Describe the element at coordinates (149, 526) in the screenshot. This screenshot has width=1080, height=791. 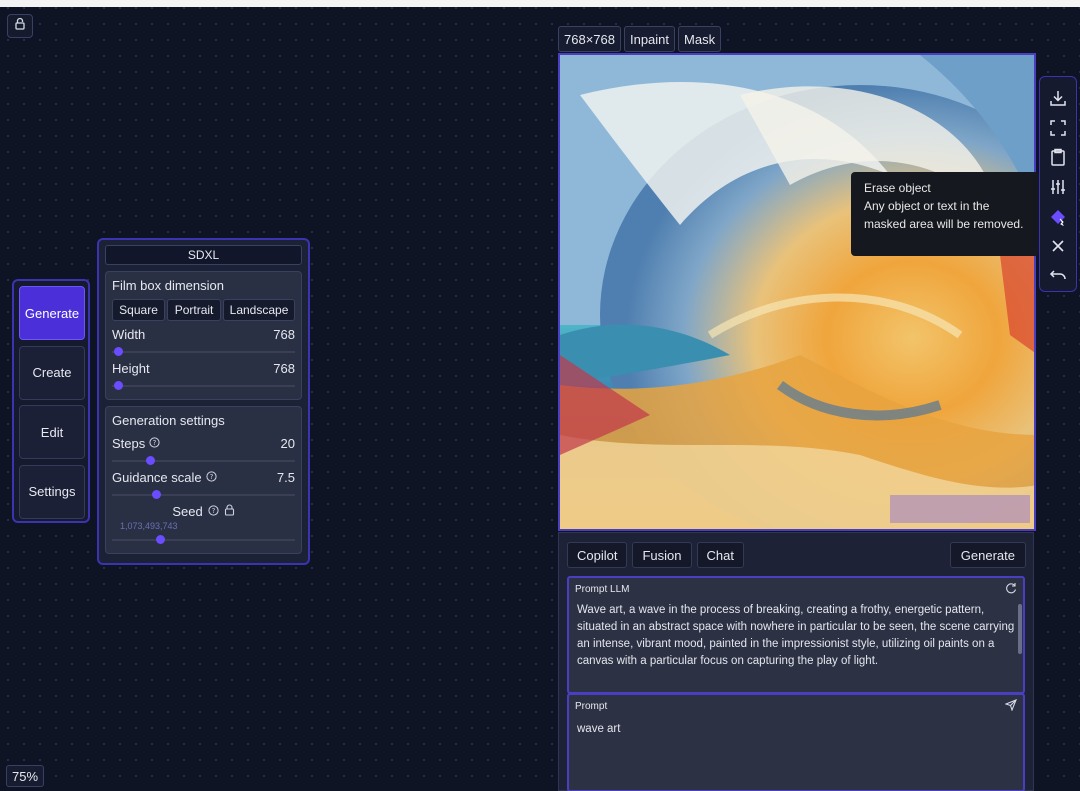
I see `seed-value: 1,073,493,743` at that location.